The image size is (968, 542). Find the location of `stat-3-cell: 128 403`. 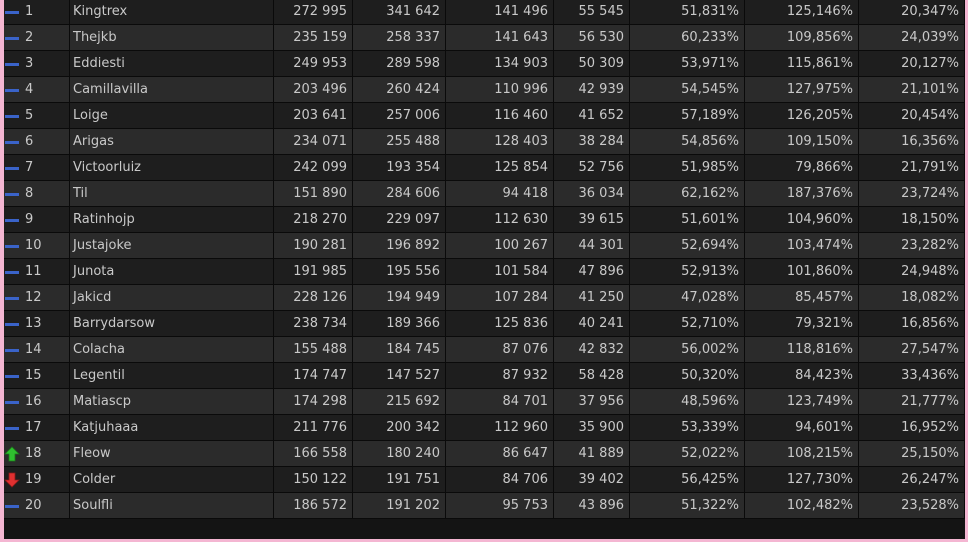

stat-3-cell: 128 403 is located at coordinates (500, 142).